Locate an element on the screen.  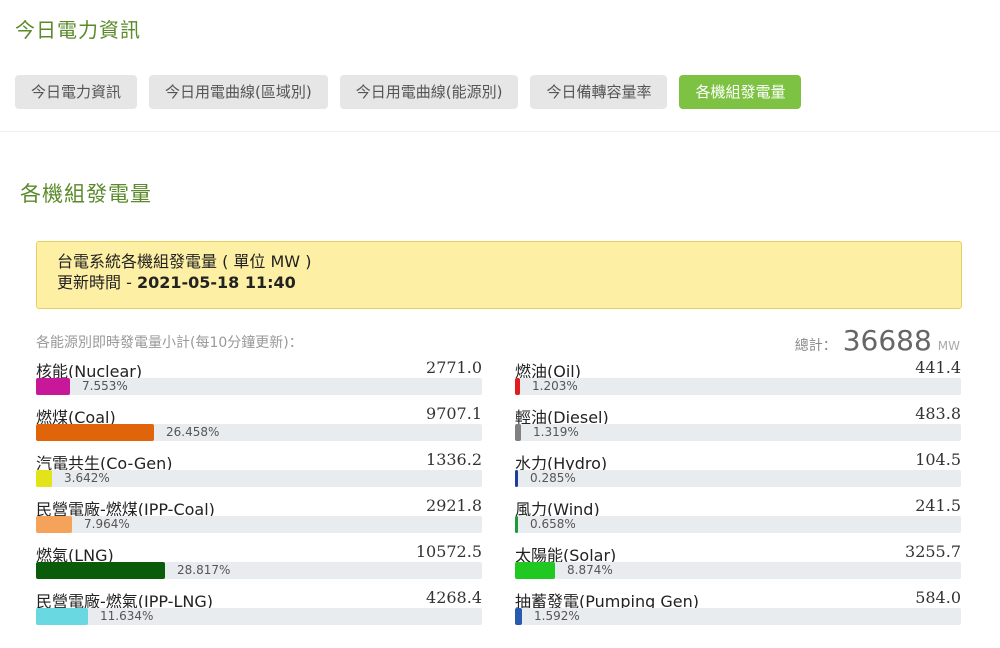
source-percent: 7.964% is located at coordinates (107, 524).